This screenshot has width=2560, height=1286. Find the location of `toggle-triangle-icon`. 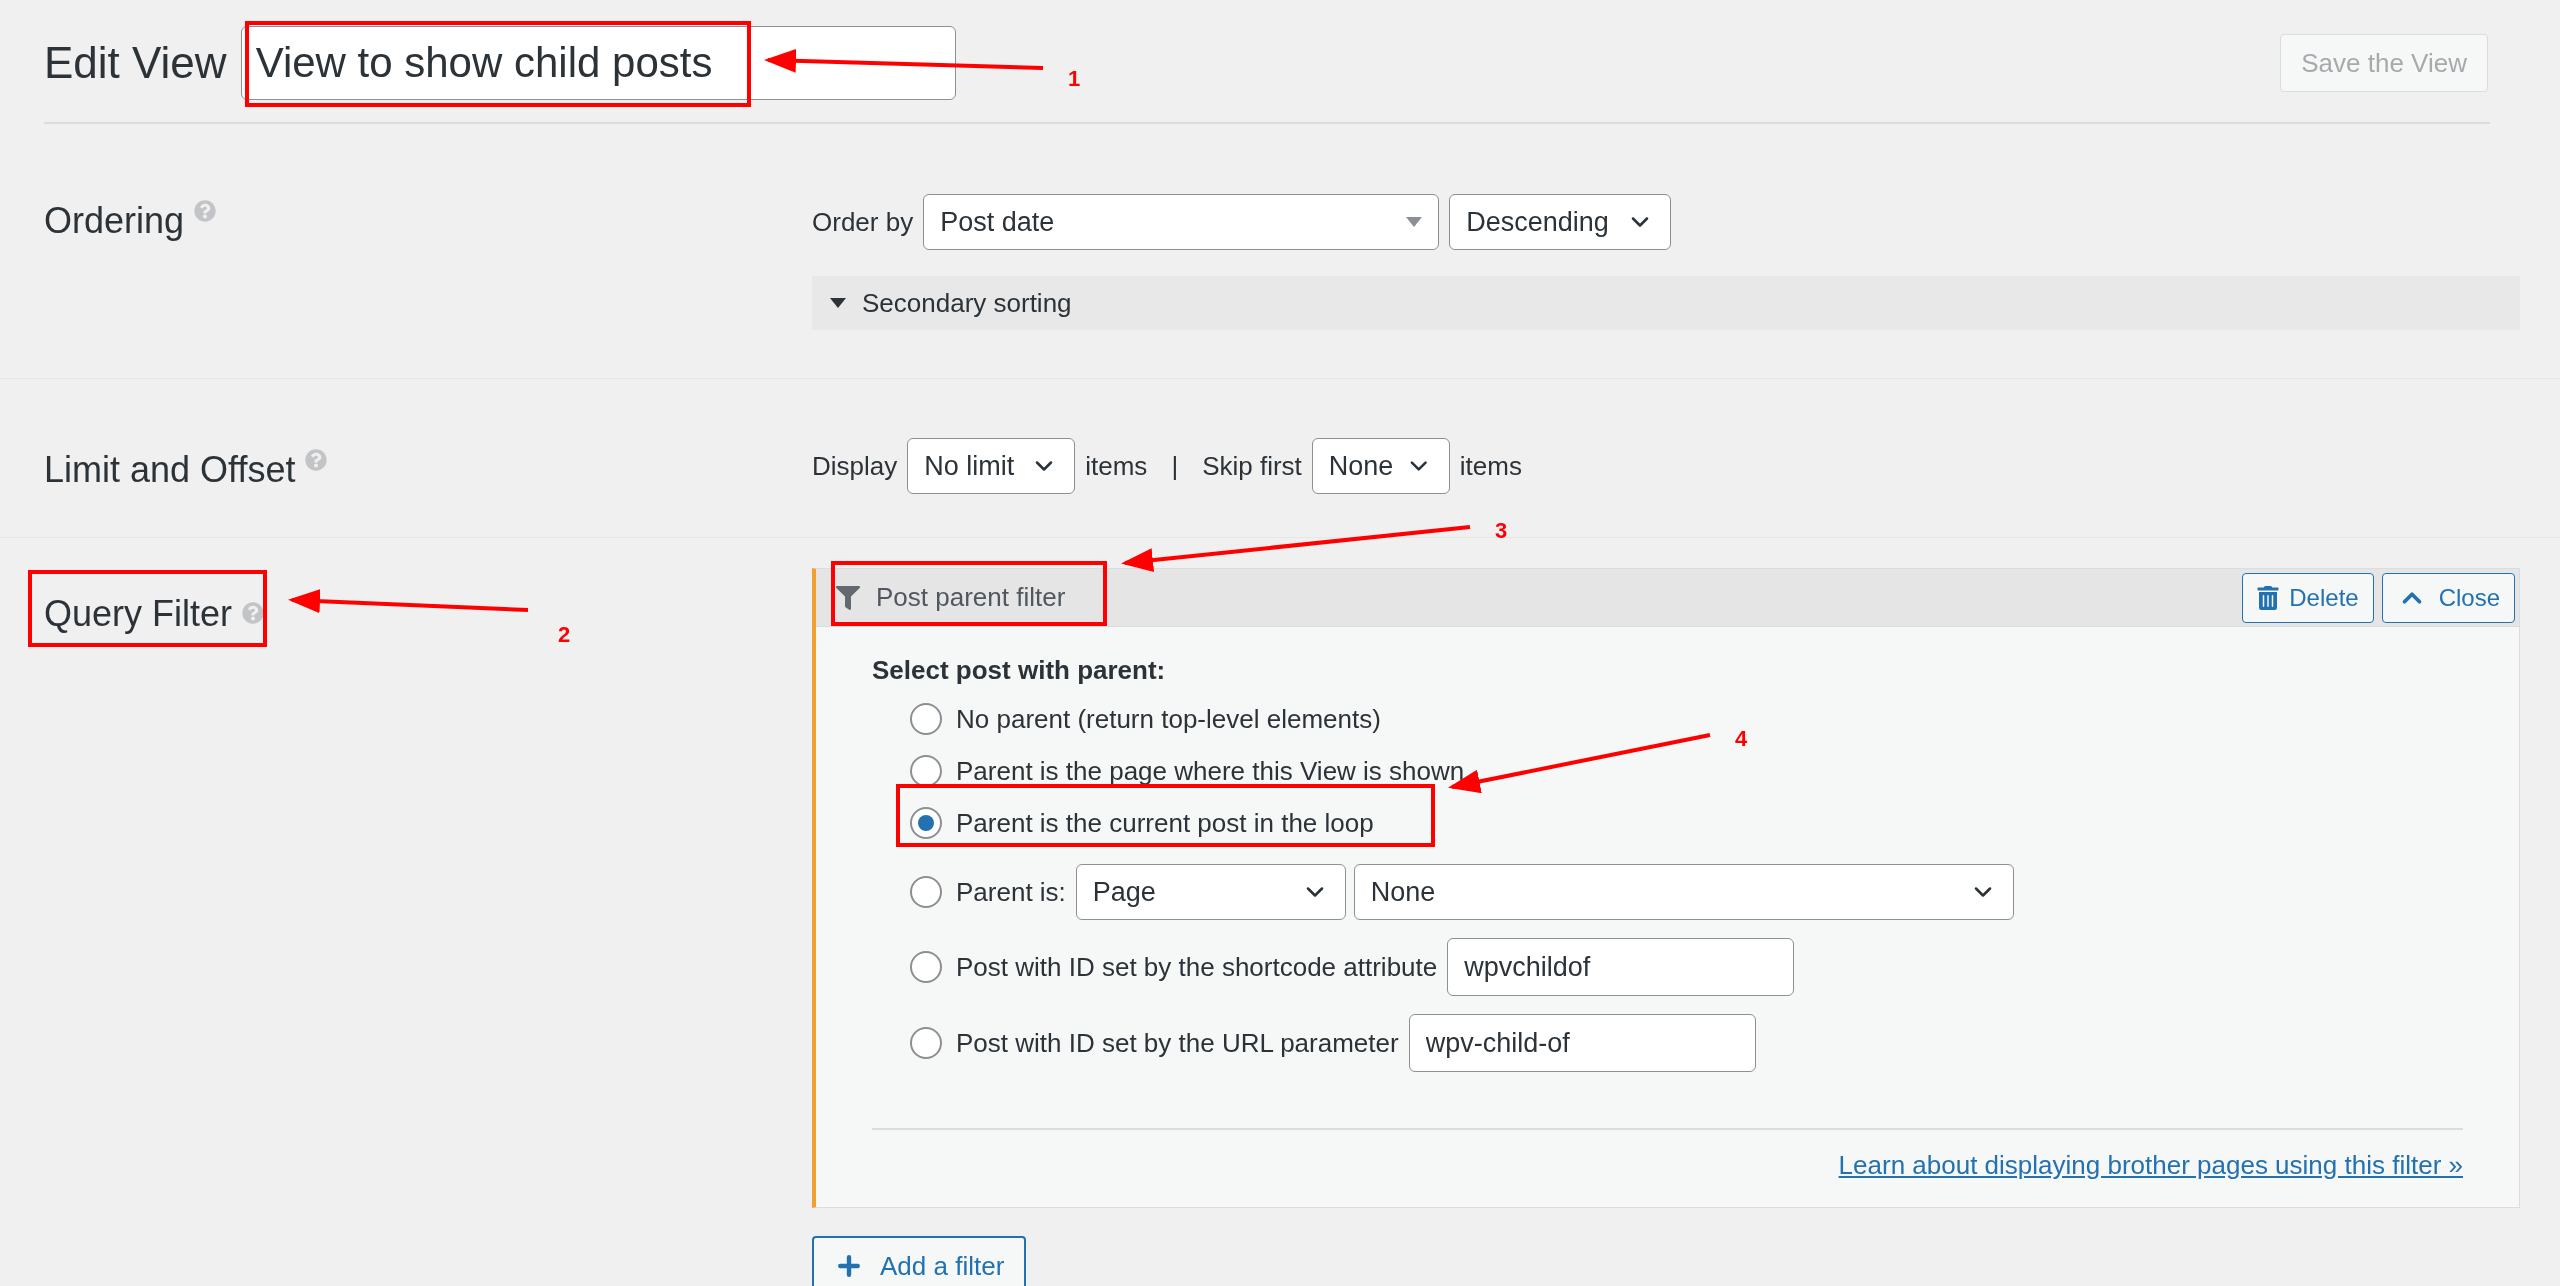

toggle-triangle-icon is located at coordinates (838, 303).